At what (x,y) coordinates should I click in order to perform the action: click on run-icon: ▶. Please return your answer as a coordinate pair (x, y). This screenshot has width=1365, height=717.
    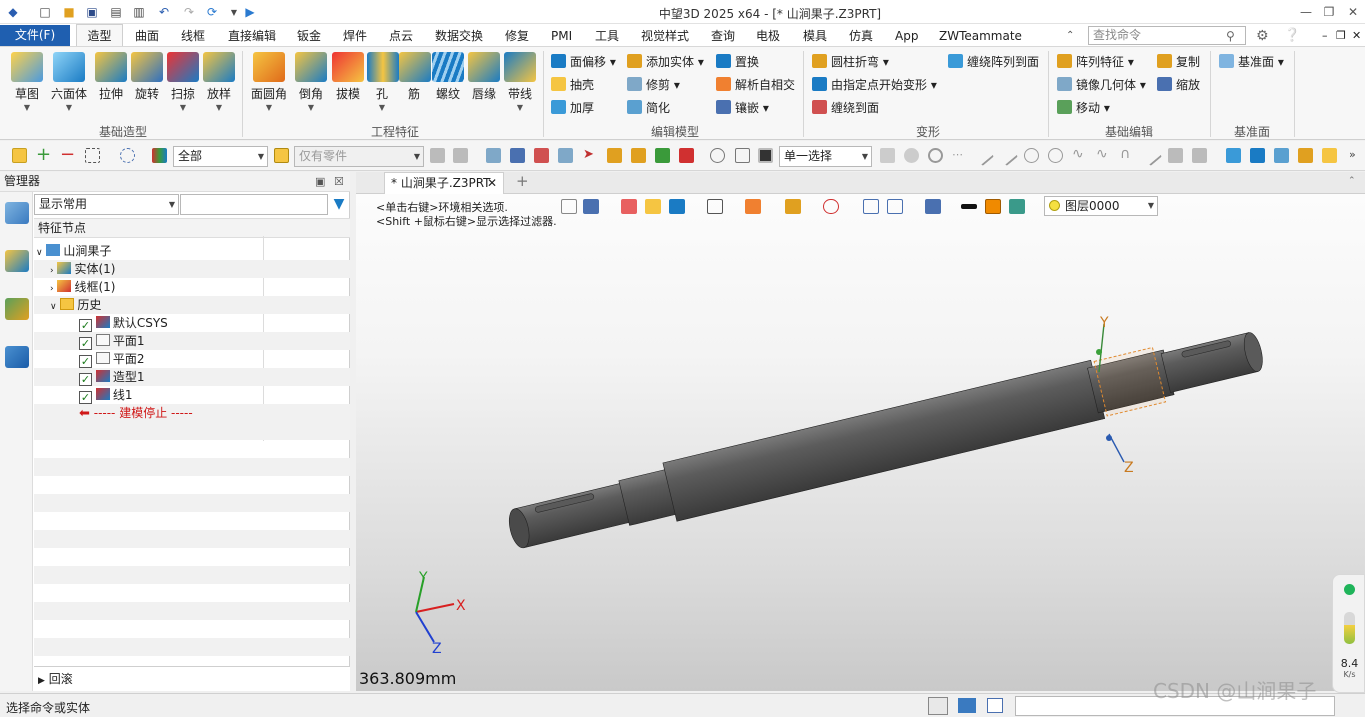
    Looking at the image, I should click on (250, 12).